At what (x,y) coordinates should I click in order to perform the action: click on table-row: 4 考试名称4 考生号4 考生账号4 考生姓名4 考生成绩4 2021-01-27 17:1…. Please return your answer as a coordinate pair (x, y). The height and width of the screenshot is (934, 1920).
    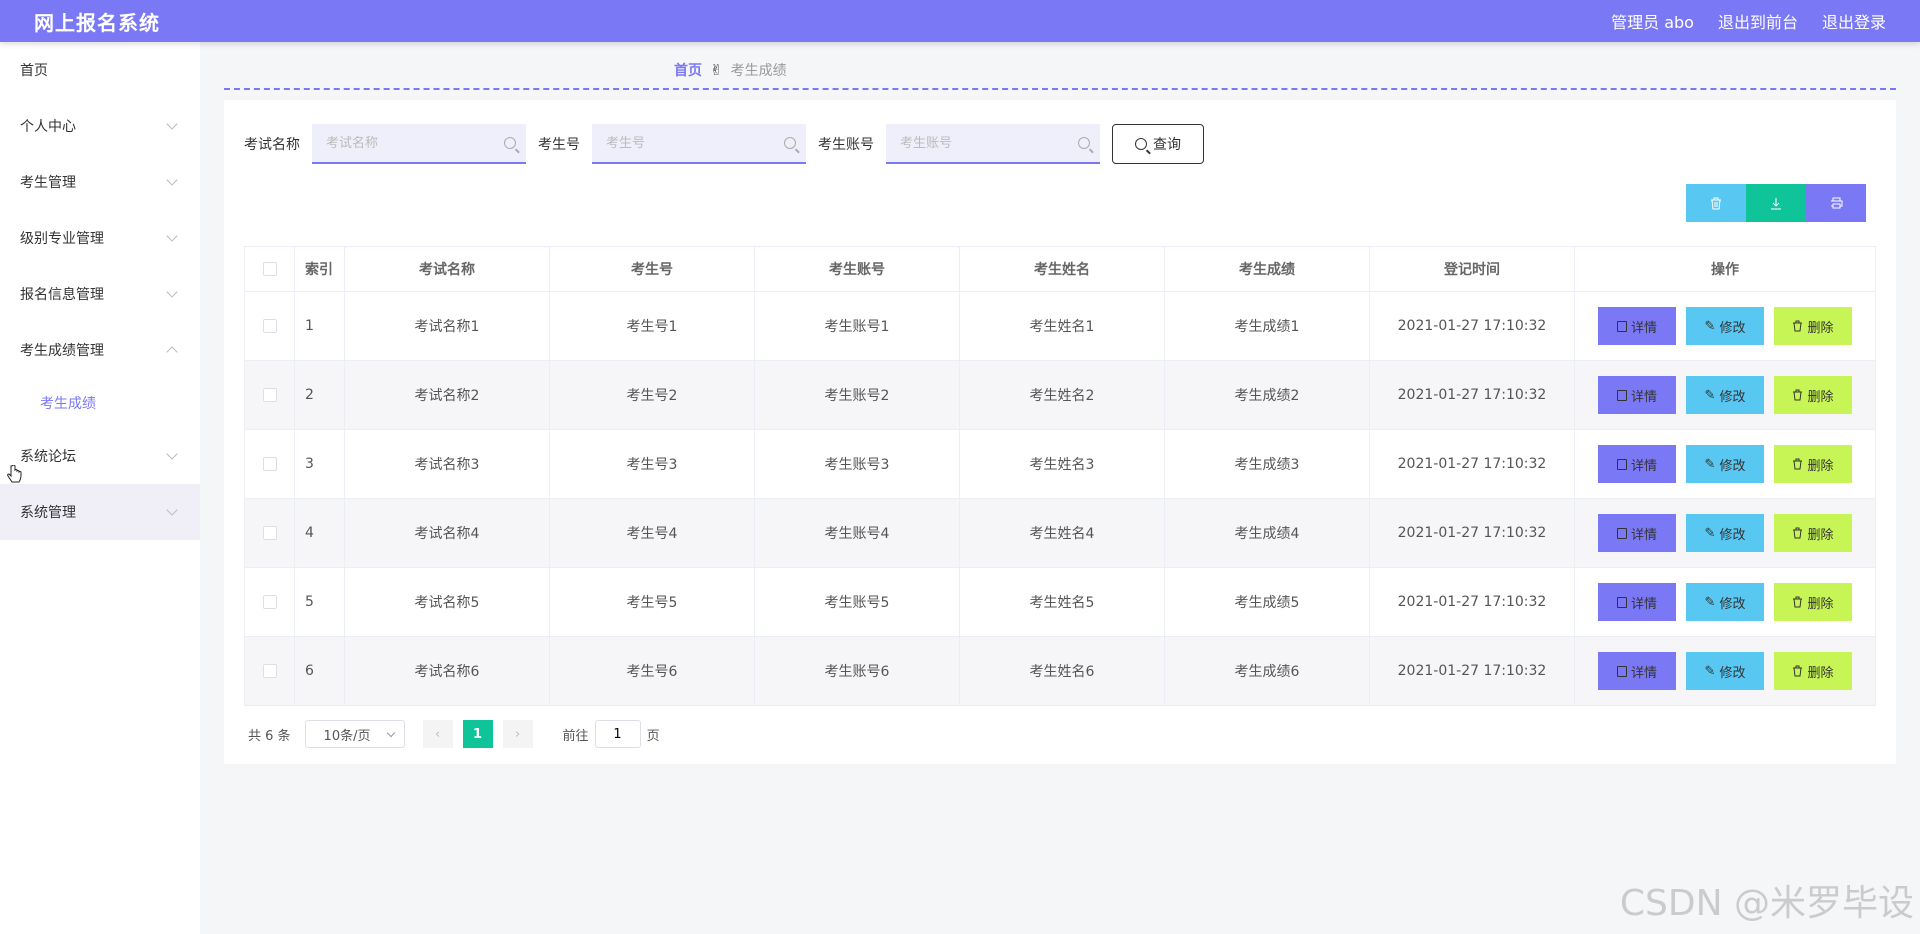
    Looking at the image, I should click on (1060, 533).